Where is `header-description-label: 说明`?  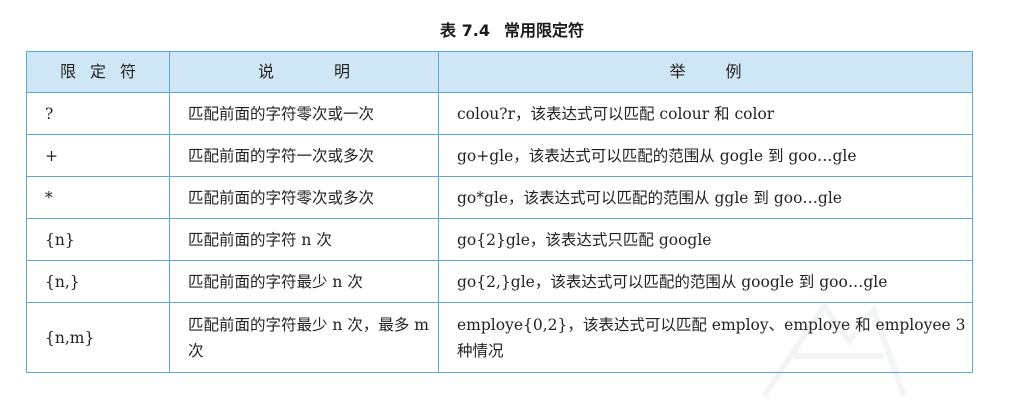 header-description-label: 说明 is located at coordinates (333, 71).